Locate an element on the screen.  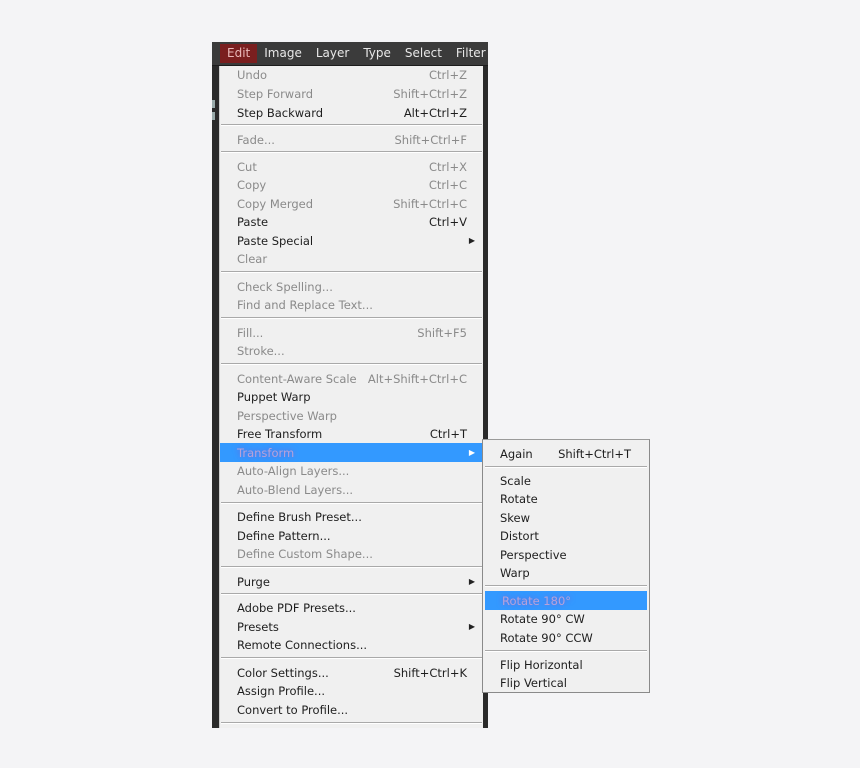
menu-item-copy: Copy Ctrl+C is located at coordinates (351, 185).